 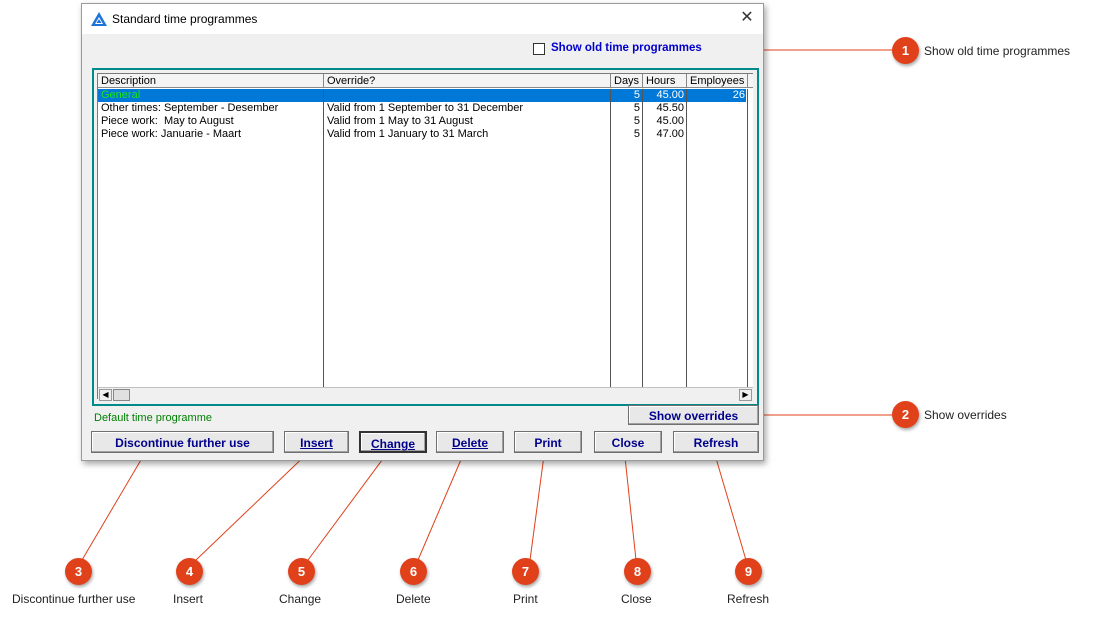 What do you see at coordinates (628, 442) in the screenshot?
I see `close-button: Close` at bounding box center [628, 442].